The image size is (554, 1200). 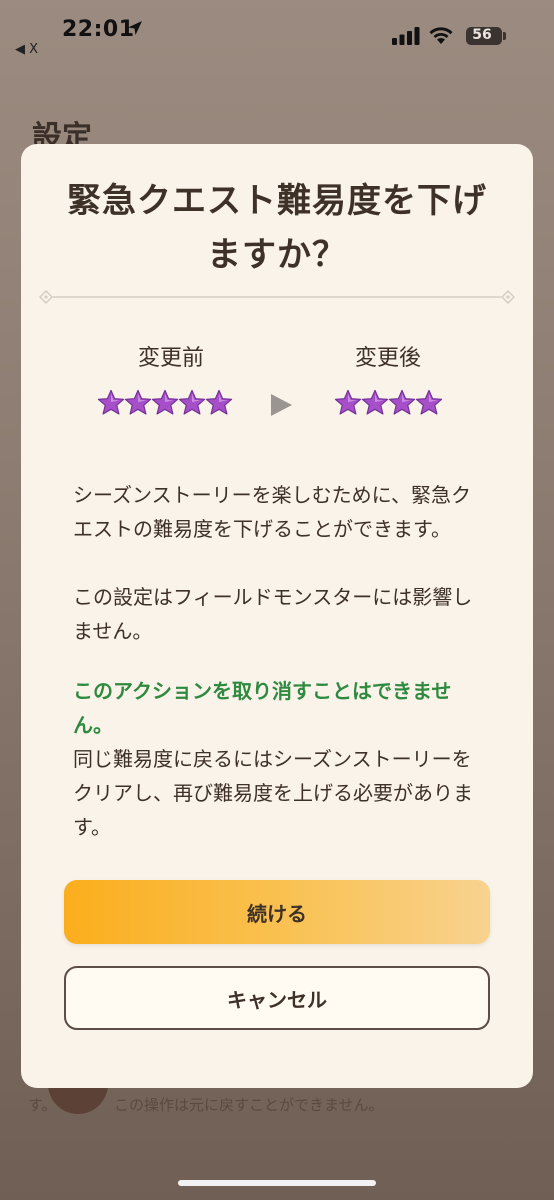 What do you see at coordinates (262, 708) in the screenshot?
I see `irreversible-warning: このアクションを取り消すことはできません。` at bounding box center [262, 708].